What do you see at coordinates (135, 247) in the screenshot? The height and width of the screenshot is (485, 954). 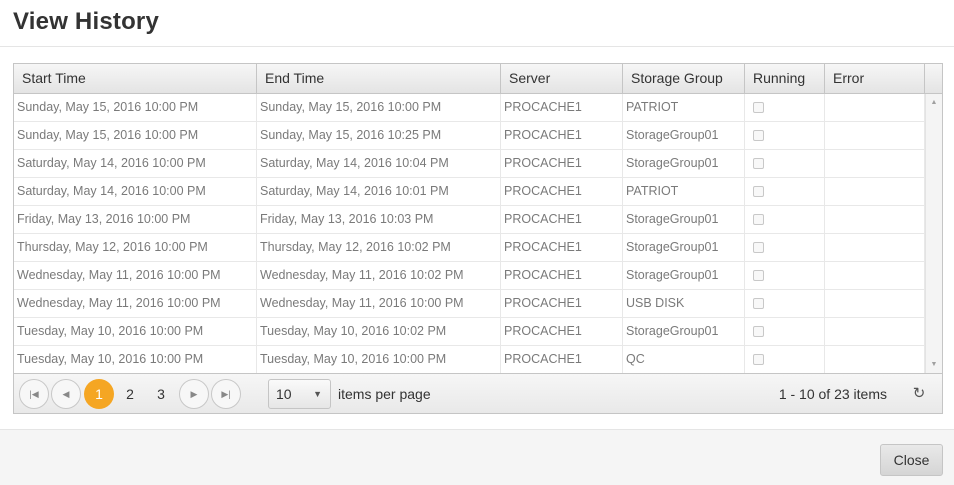 I see `start-time-cell: Thursday, May 12, 2016 10:00 PM` at bounding box center [135, 247].